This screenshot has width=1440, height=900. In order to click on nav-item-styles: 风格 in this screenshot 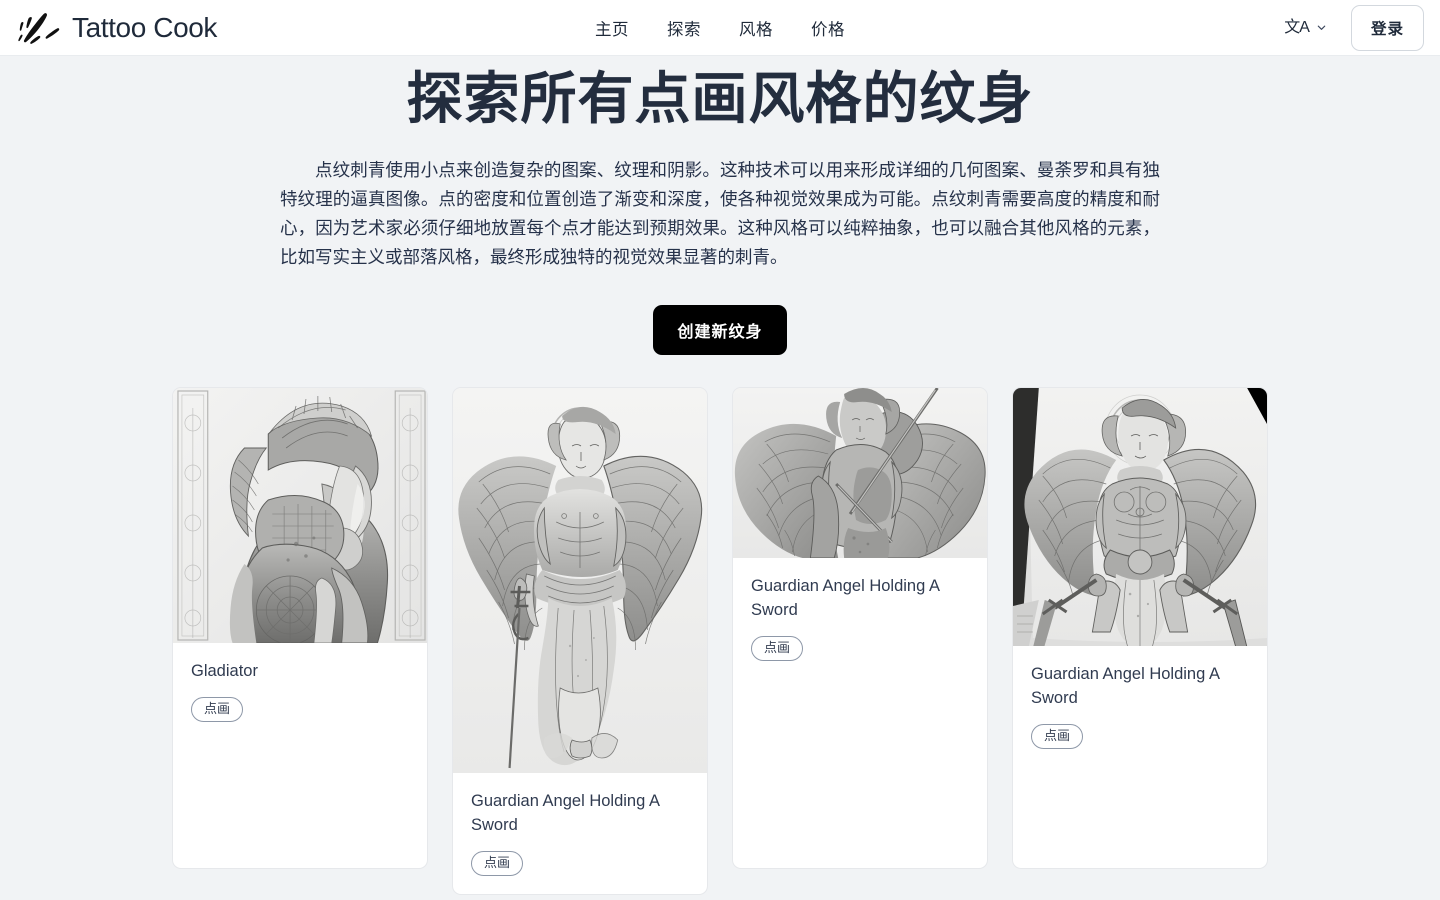, I will do `click(756, 28)`.